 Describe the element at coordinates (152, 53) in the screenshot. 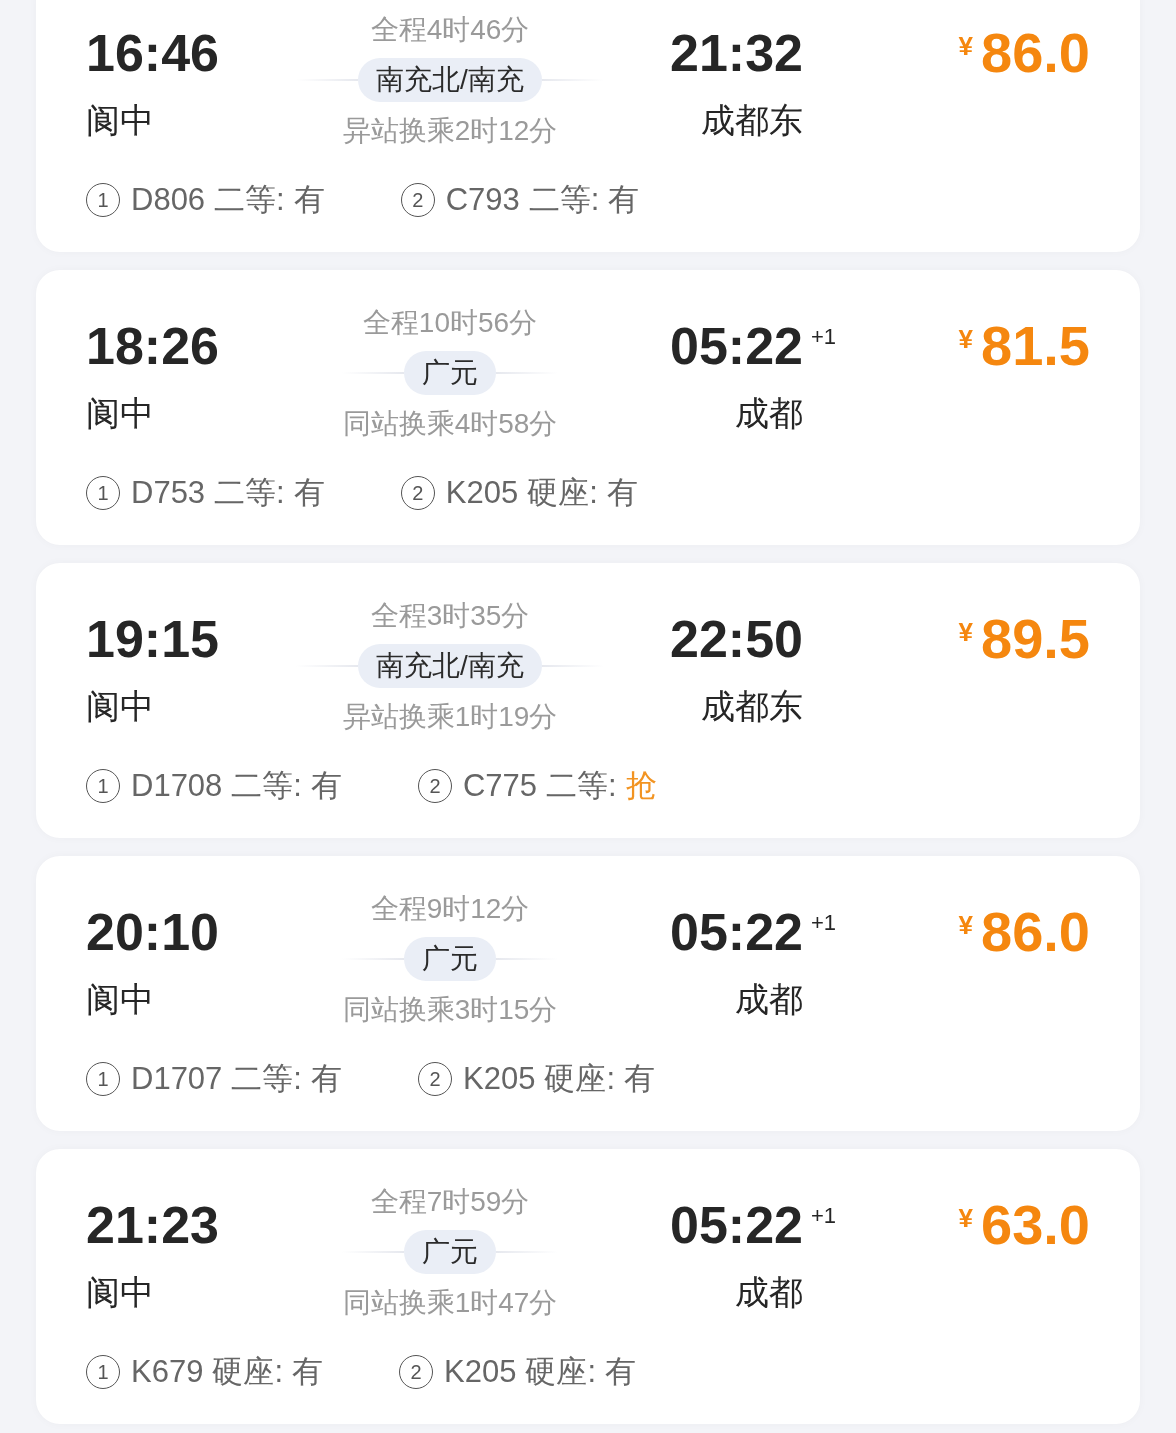

I see `departure-time: 16:46` at that location.